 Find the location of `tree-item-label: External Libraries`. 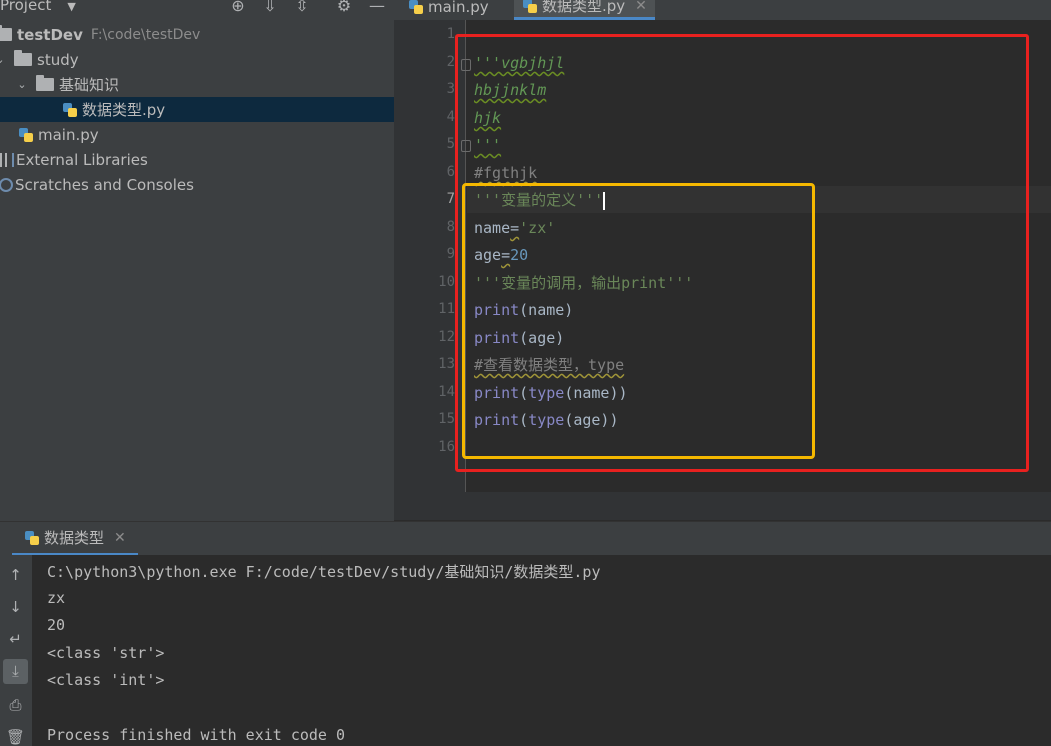

tree-item-label: External Libraries is located at coordinates (82, 159).